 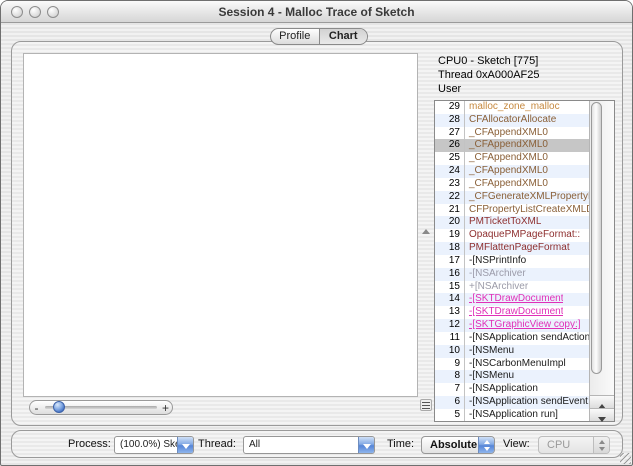 I want to click on row-number: 20, so click(x=450, y=223).